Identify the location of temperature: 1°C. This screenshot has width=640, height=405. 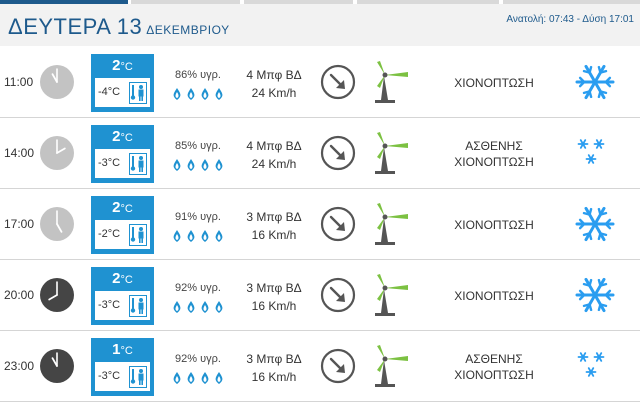
(122, 349).